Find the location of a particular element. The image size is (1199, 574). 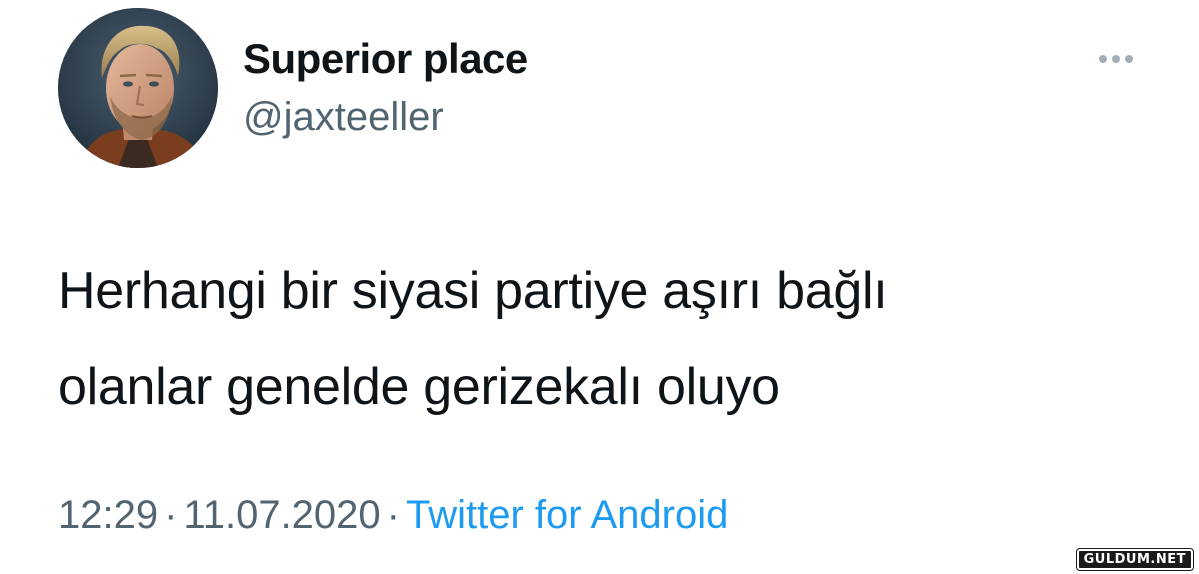

tweet-text-line: olanlar genelde gerizekalı oluyo is located at coordinates (419, 387).